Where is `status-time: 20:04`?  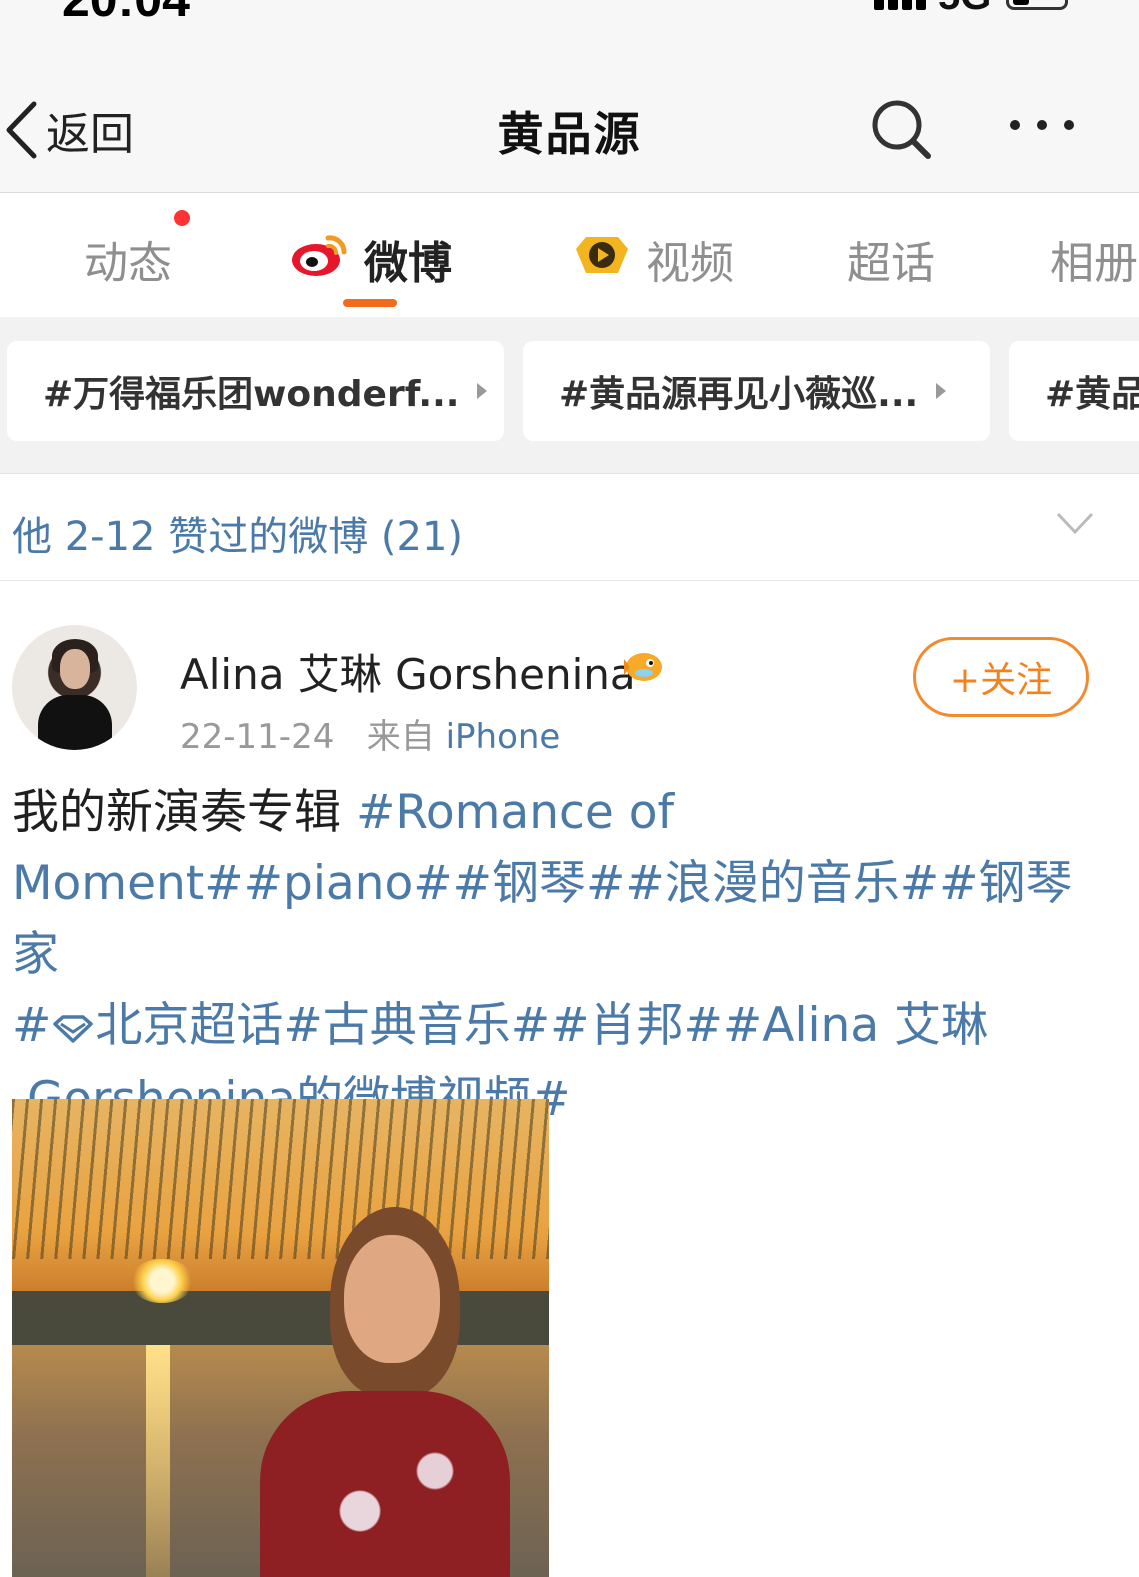
status-time: 20:04 is located at coordinates (126, 14).